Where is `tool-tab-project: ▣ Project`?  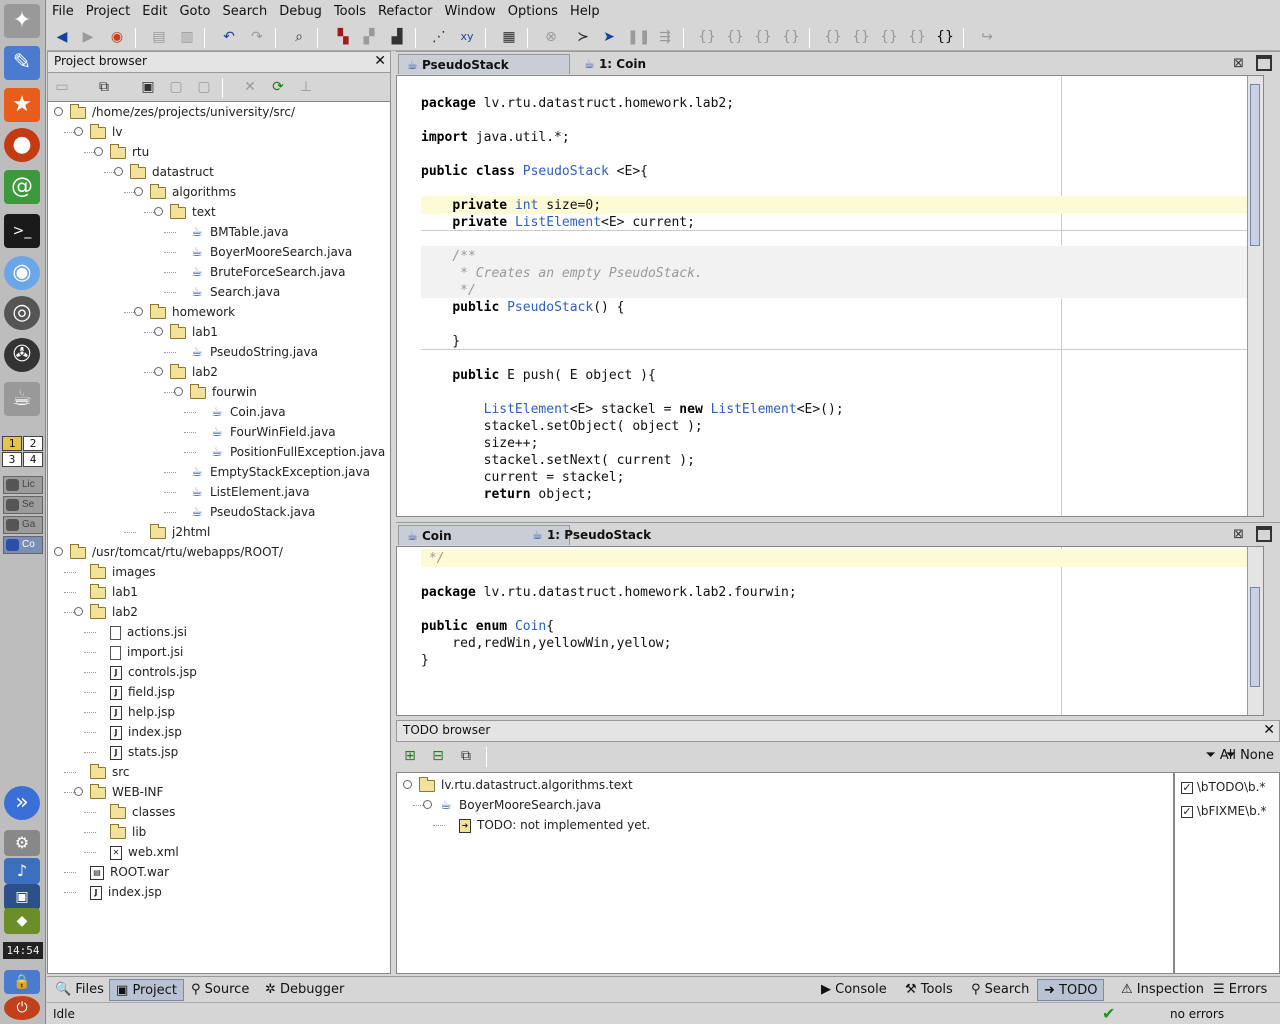 tool-tab-project: ▣ Project is located at coordinates (146, 990).